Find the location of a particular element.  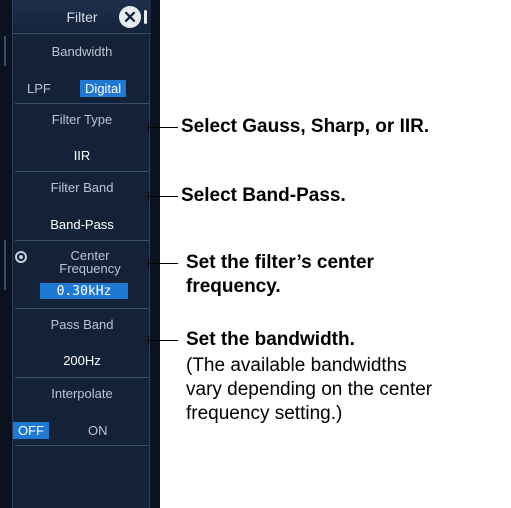

interpolate-label: Interpolate is located at coordinates (82, 393).